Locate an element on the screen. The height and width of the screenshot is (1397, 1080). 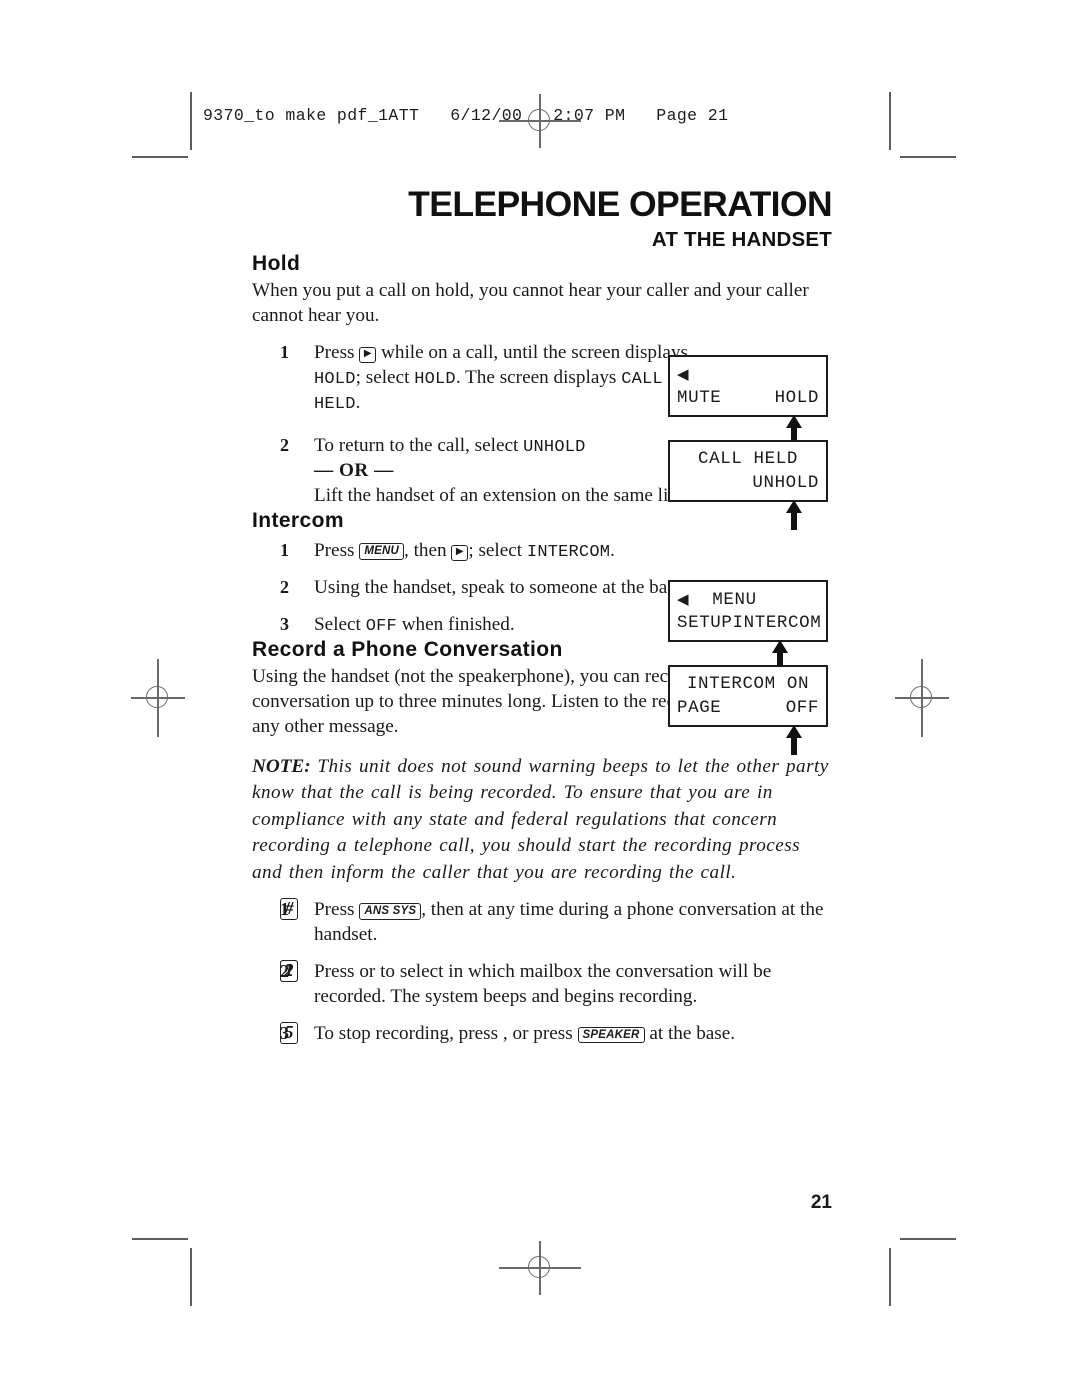
lcd-cell-setup: SETUP is located at coordinates (705, 623).